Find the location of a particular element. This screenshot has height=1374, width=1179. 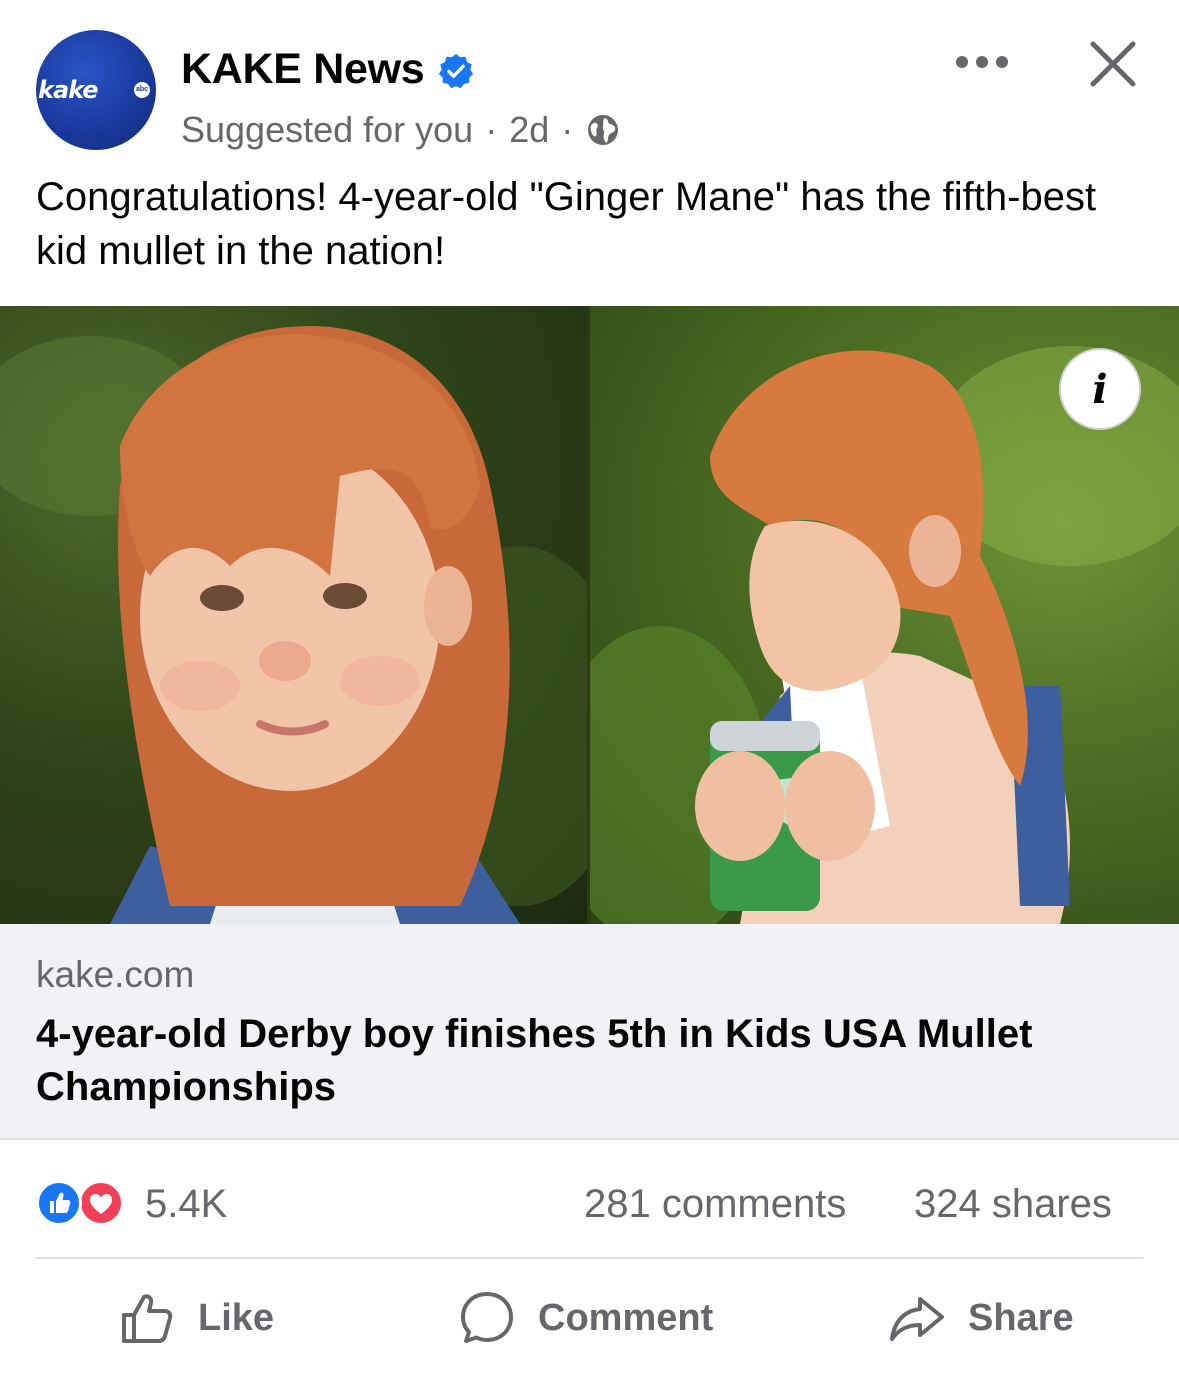

reactions-count: 5.4K is located at coordinates (186, 1204).